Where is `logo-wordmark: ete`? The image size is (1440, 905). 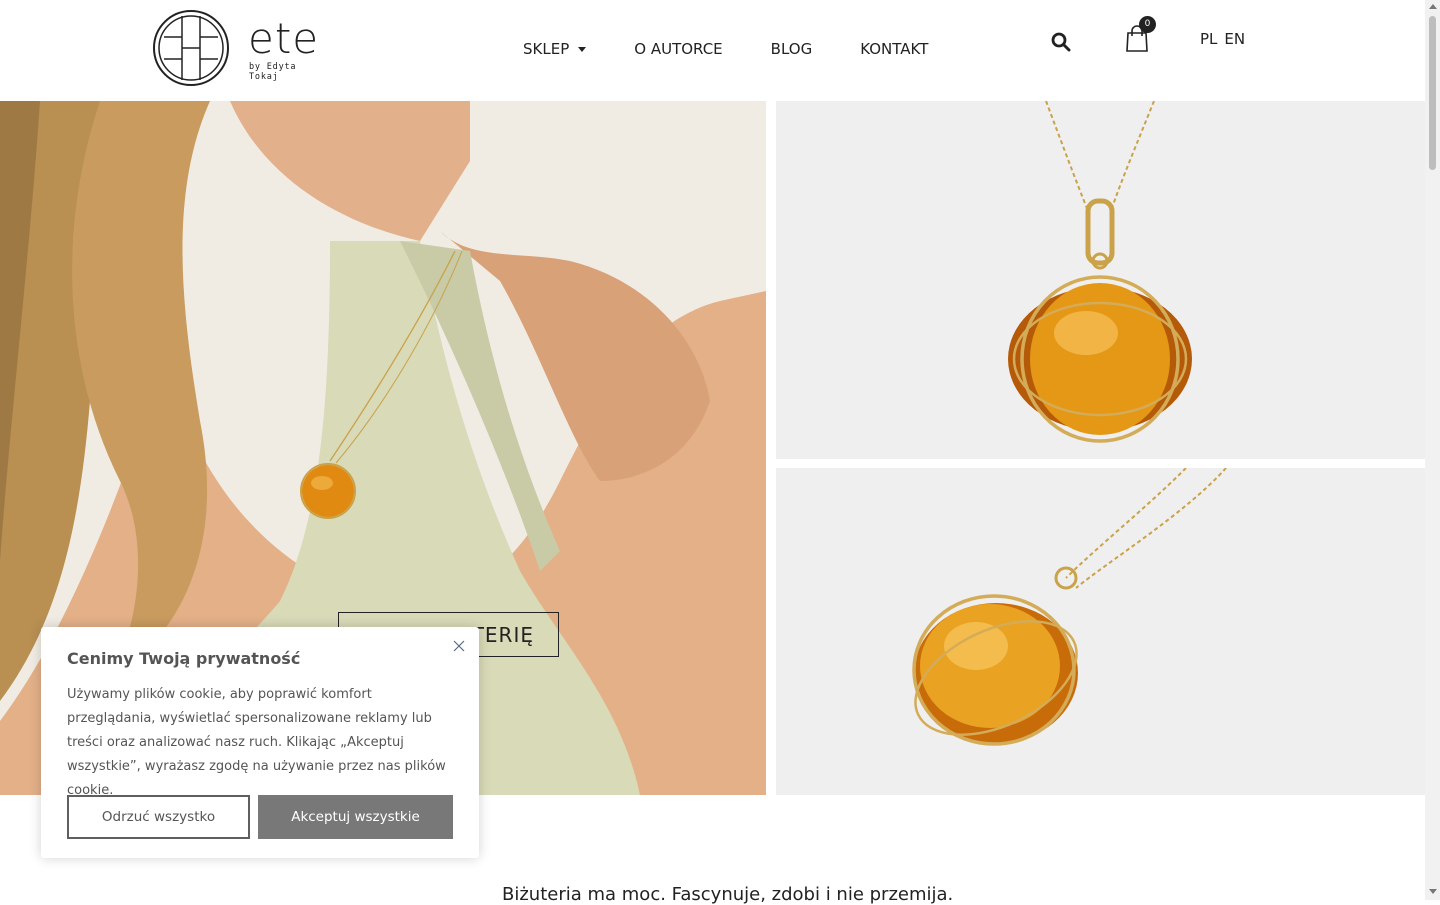 logo-wordmark: ete is located at coordinates (284, 38).